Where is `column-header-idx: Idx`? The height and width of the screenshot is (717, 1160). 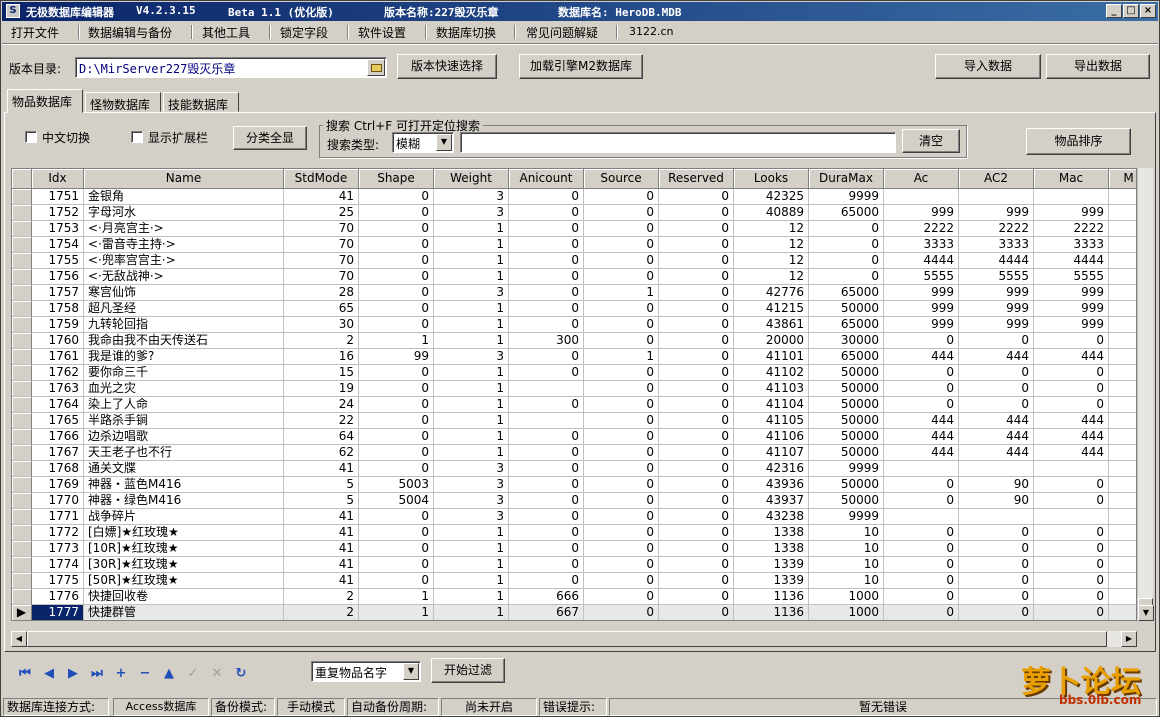
column-header-idx: Idx is located at coordinates (58, 179).